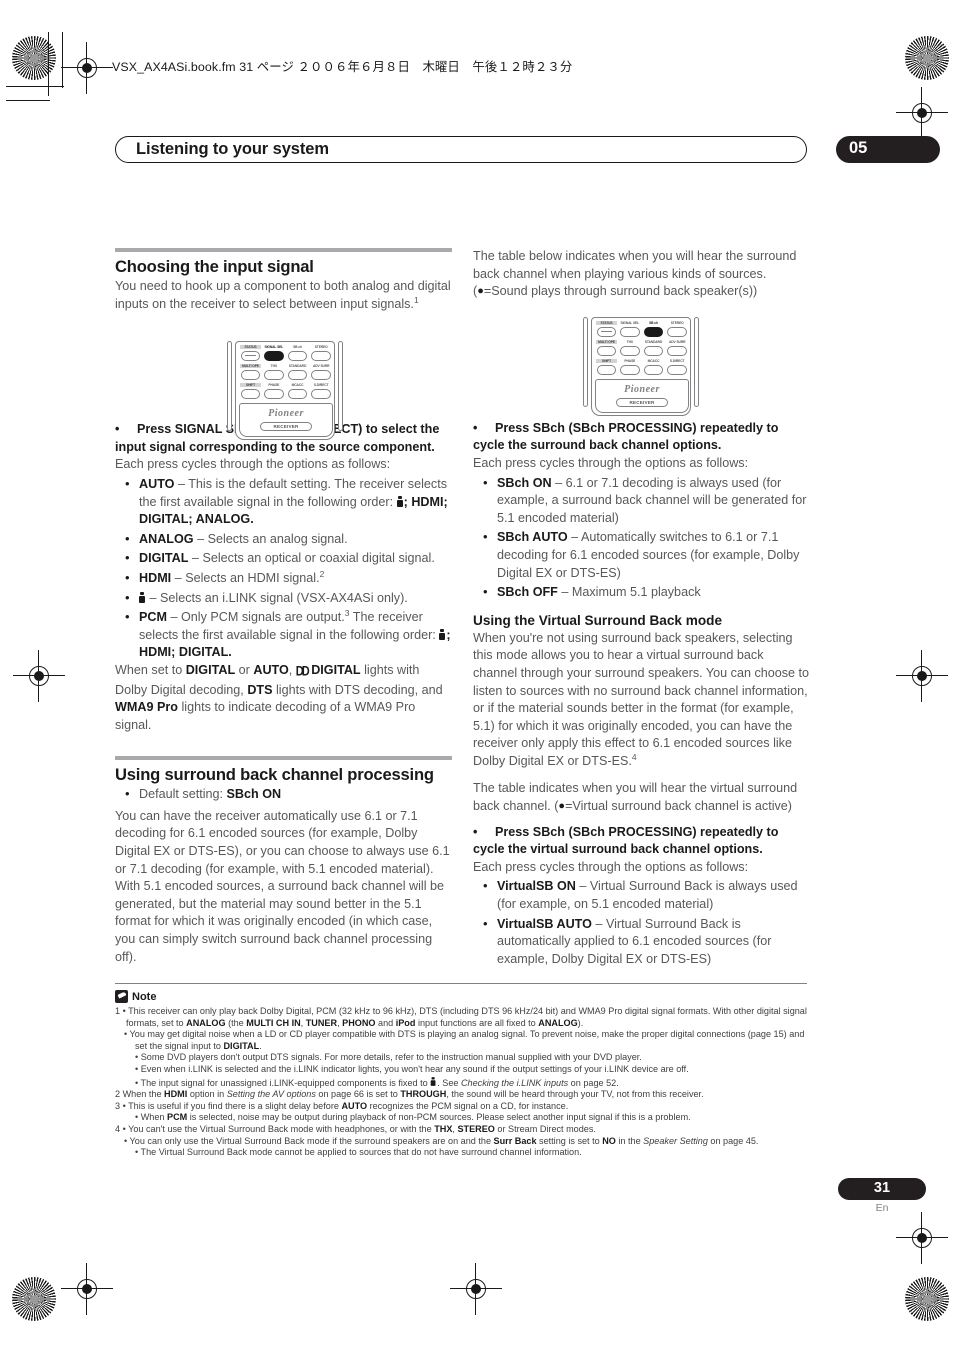  What do you see at coordinates (274, 385) in the screenshot?
I see `remote-key-label: PHASE` at bounding box center [274, 385].